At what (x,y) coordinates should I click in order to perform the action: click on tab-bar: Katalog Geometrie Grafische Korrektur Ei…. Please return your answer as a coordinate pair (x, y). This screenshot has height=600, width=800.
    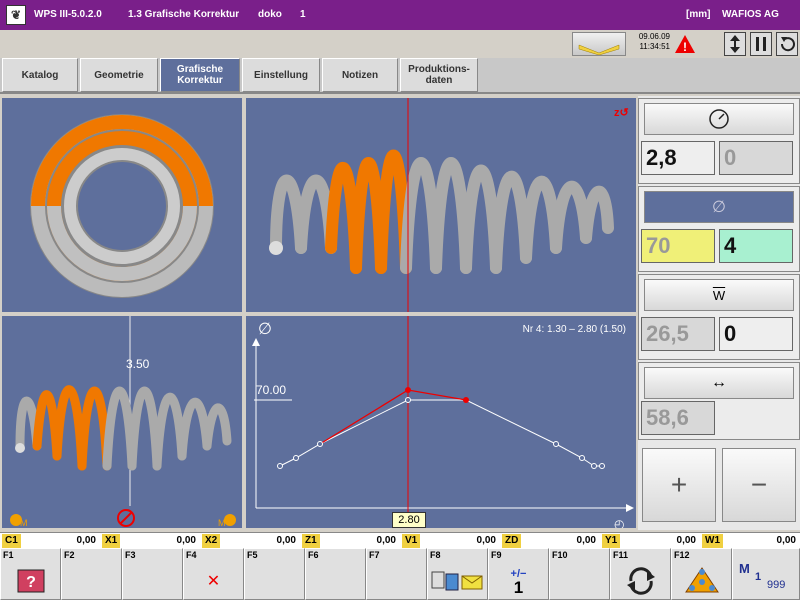
    Looking at the image, I should click on (400, 76).